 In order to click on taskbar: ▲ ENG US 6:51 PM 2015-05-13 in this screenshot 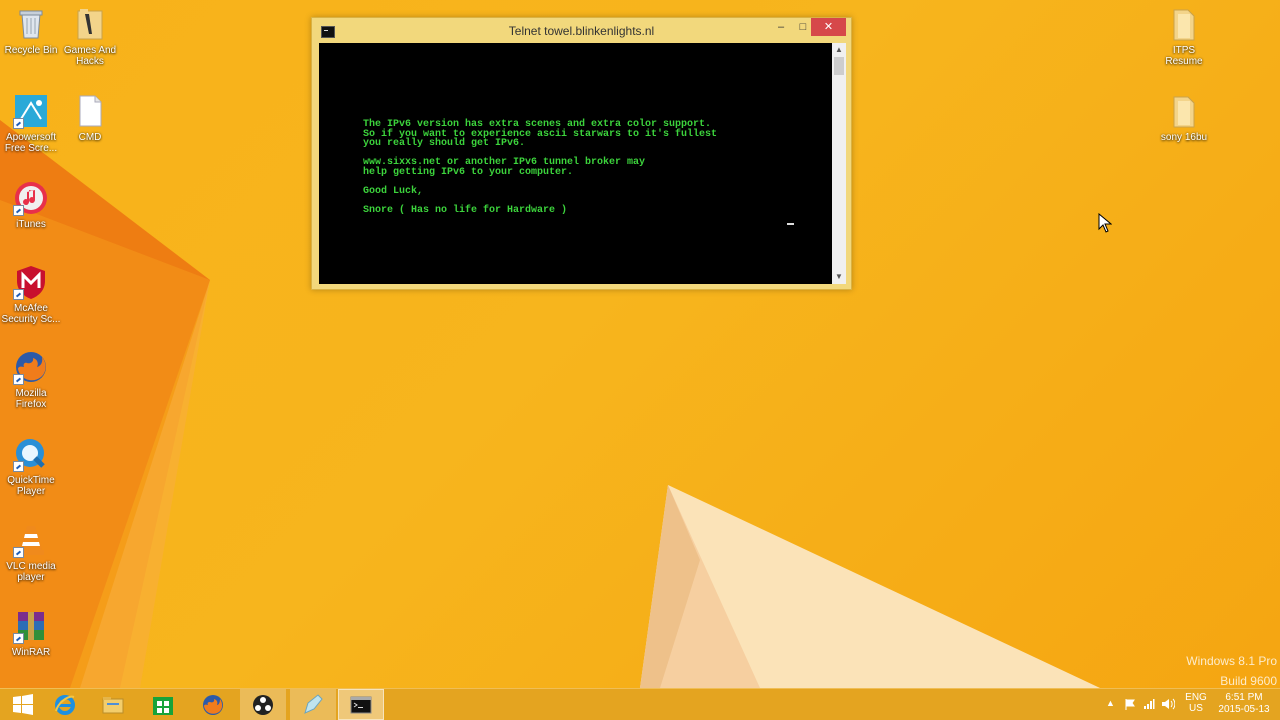, I will do `click(640, 704)`.